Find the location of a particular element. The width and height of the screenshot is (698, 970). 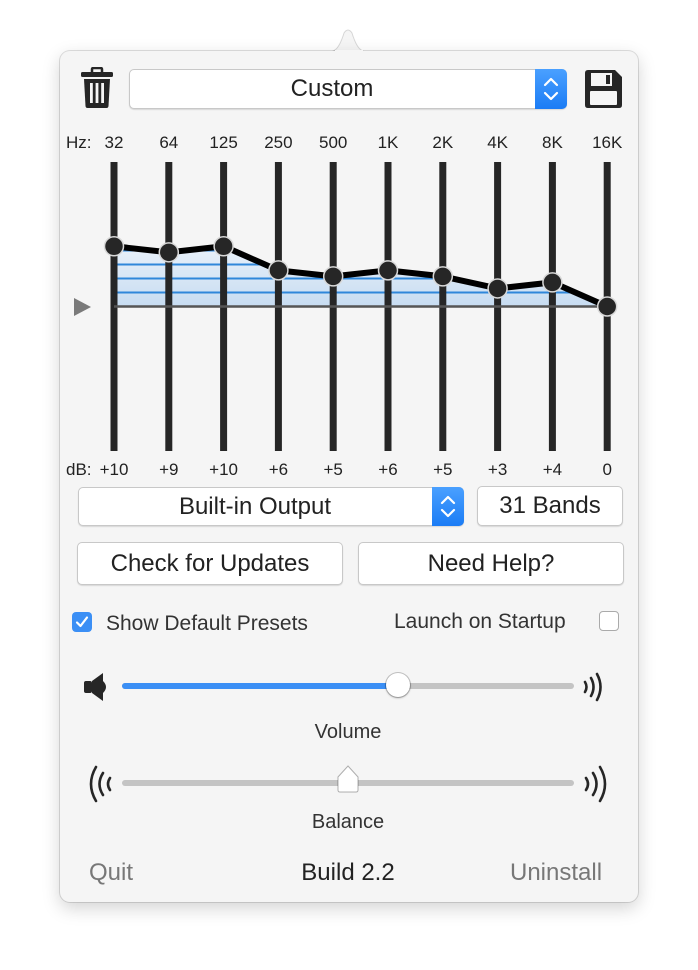

eq-band-knob-16K is located at coordinates (607, 306).